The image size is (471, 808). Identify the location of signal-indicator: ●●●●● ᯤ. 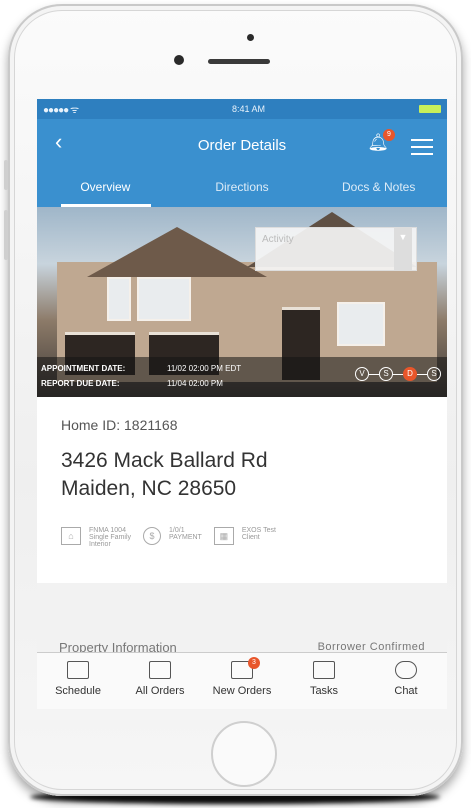
(61, 110).